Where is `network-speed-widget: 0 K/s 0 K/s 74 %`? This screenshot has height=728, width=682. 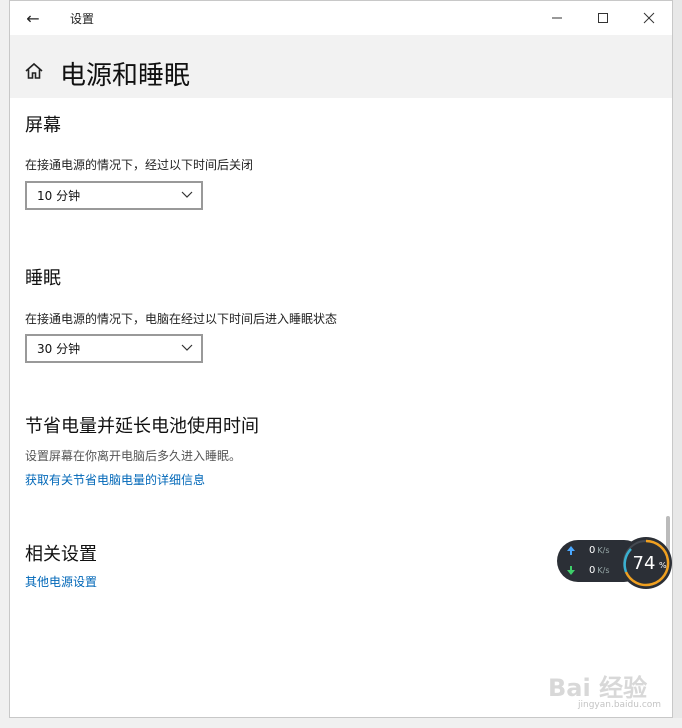 network-speed-widget: 0 K/s 0 K/s 74 % is located at coordinates (617, 563).